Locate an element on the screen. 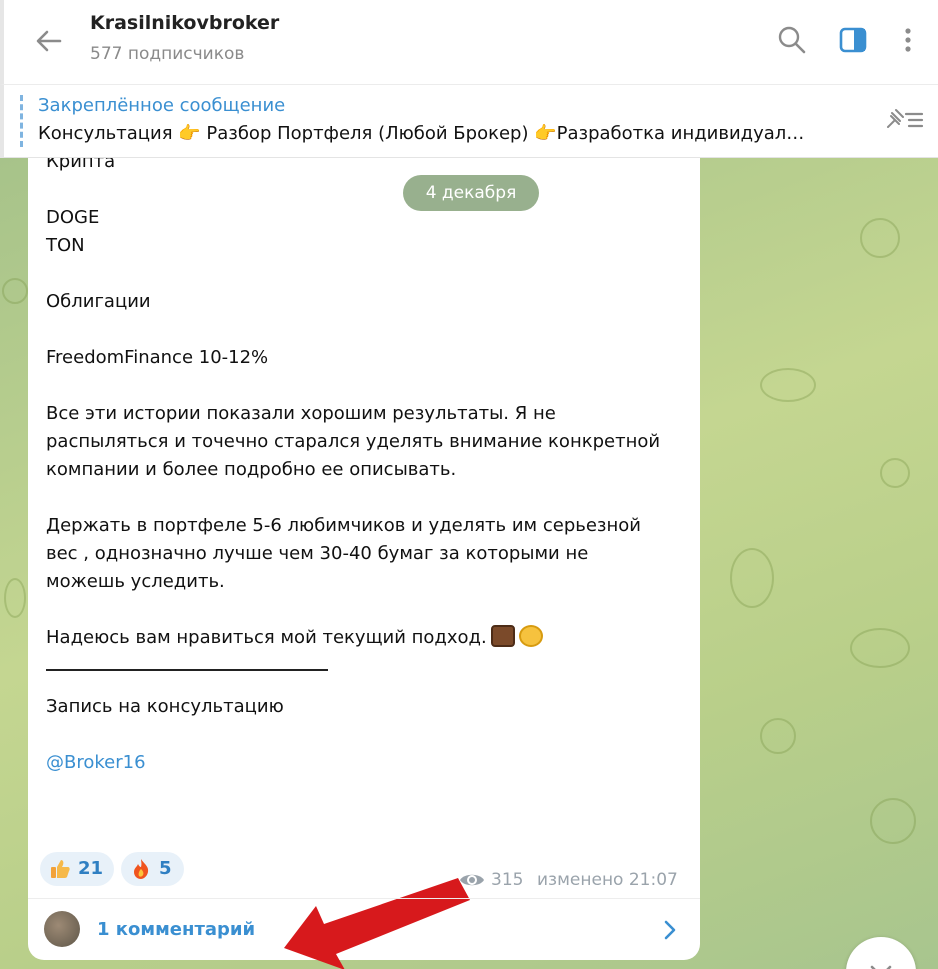 This screenshot has width=938, height=969. chevron-down-icon is located at coordinates (881, 967).